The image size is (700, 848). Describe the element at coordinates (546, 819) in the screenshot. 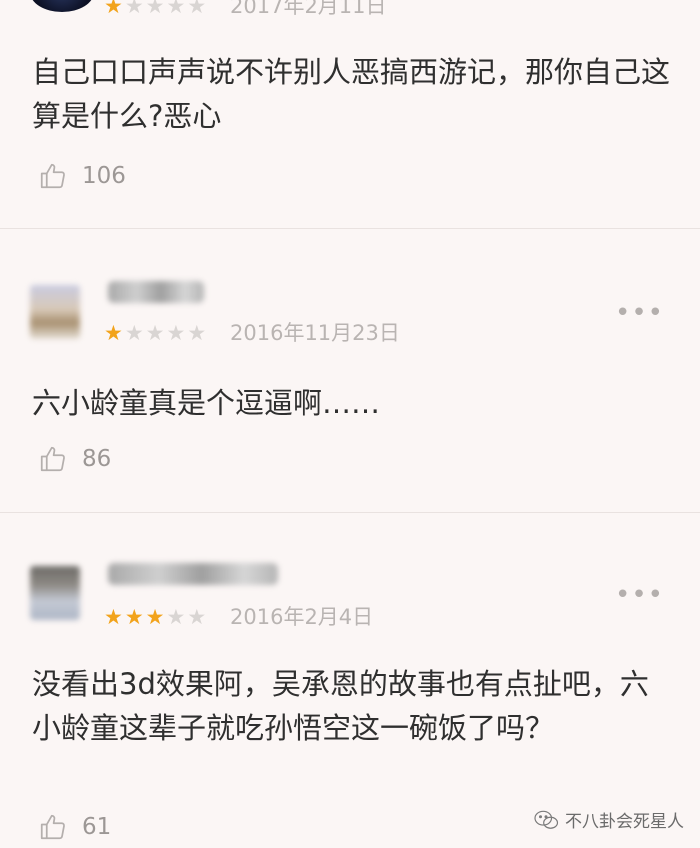

I see `wechat-icon` at that location.